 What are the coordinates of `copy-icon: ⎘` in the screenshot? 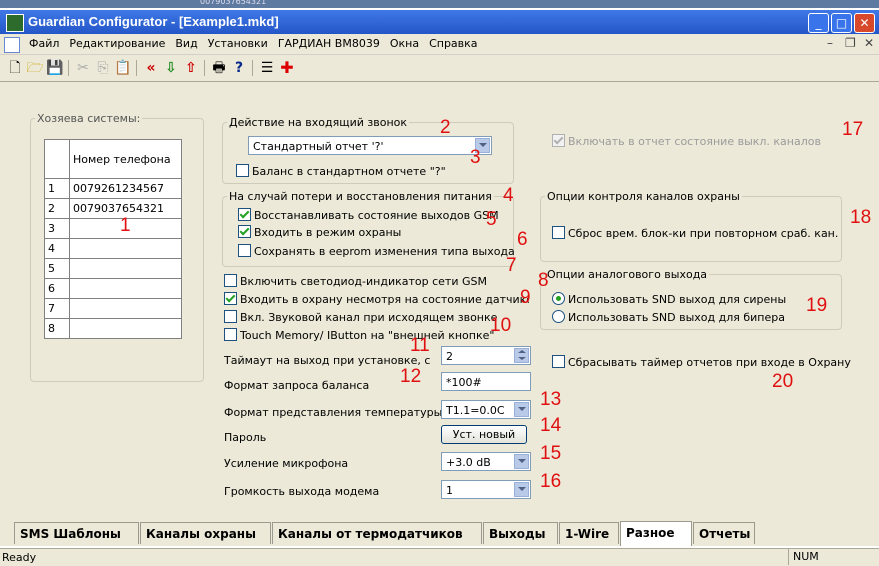 It's located at (103, 68).